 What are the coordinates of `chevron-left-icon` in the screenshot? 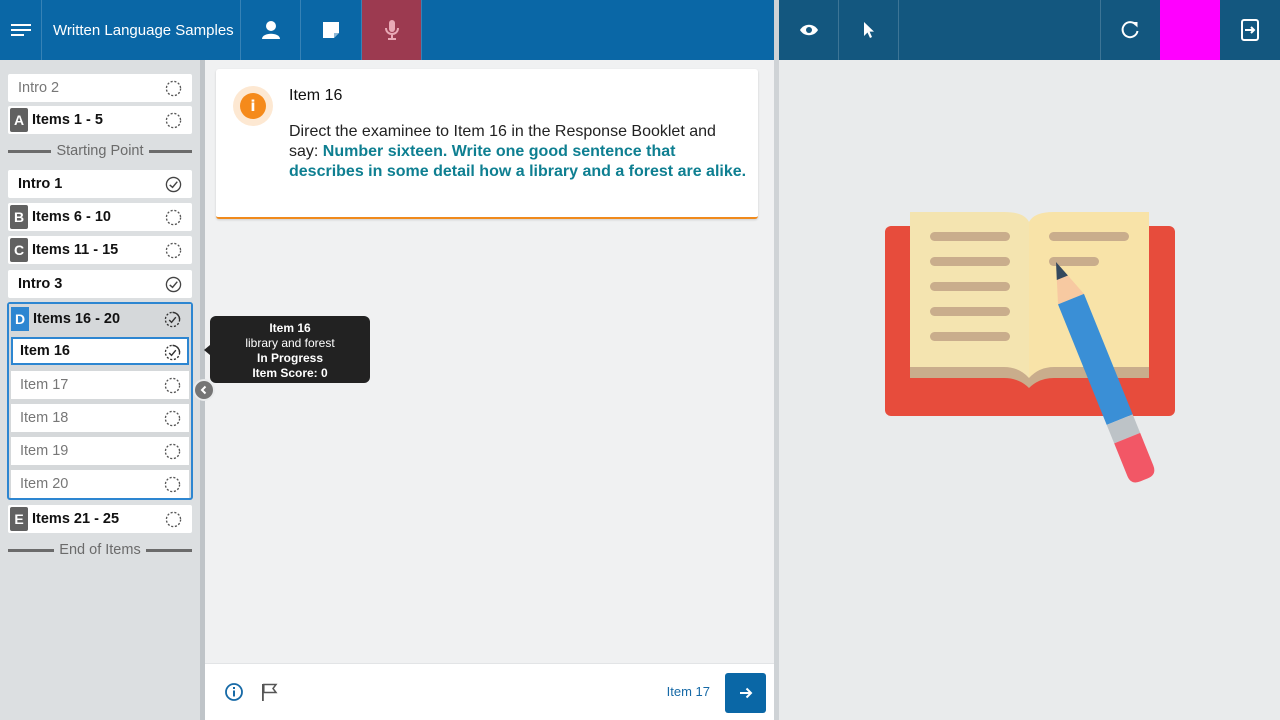 It's located at (203, 390).